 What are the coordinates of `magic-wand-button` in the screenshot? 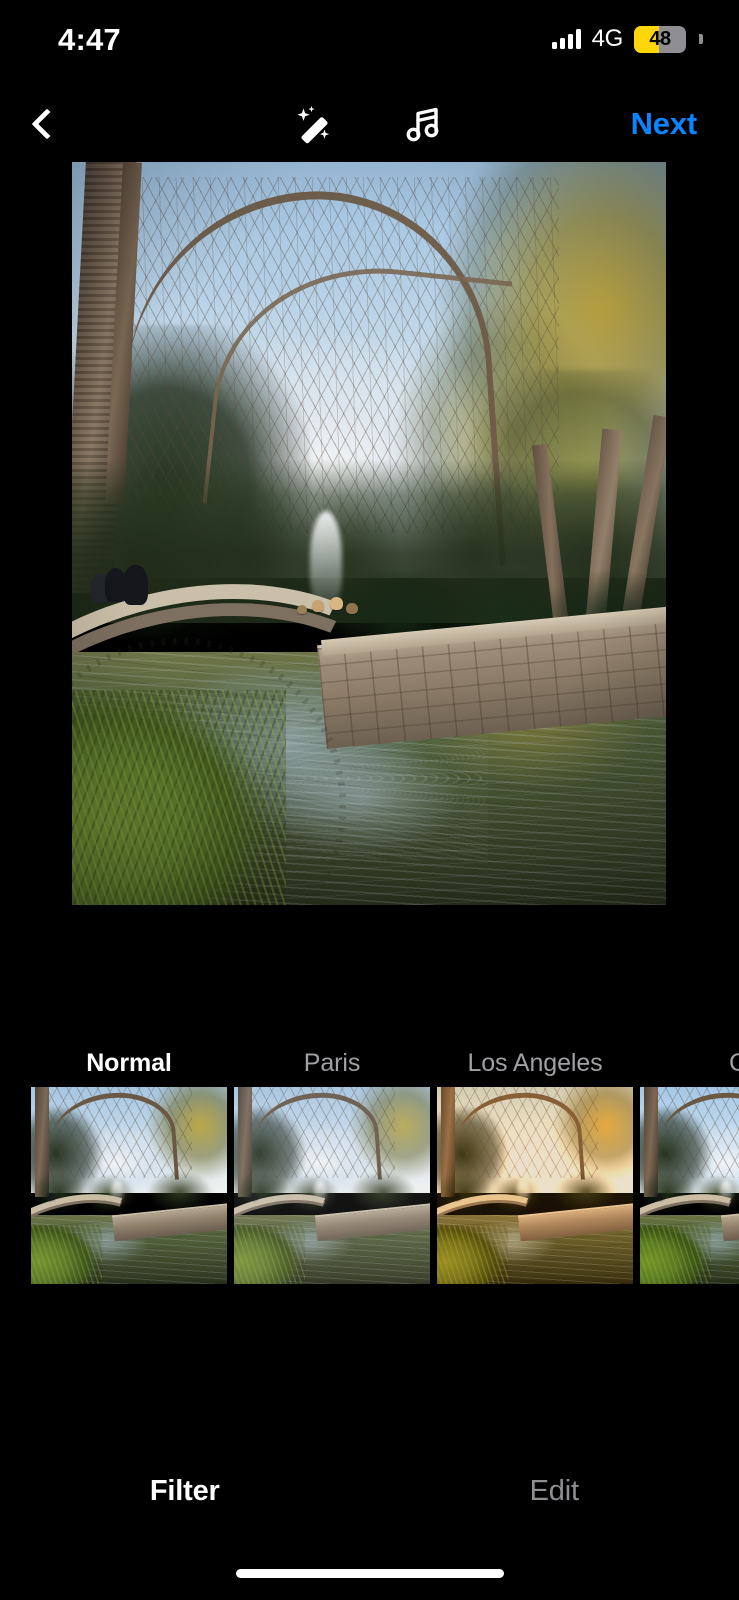 It's located at (316, 124).